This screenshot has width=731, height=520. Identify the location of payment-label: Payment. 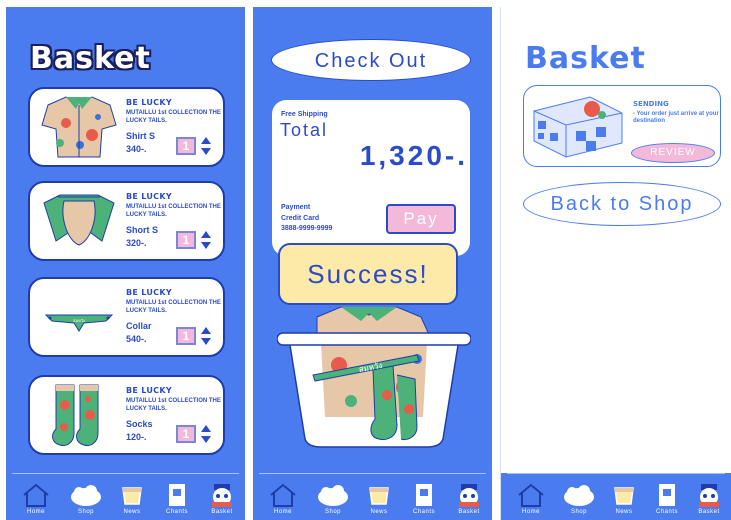
(296, 207).